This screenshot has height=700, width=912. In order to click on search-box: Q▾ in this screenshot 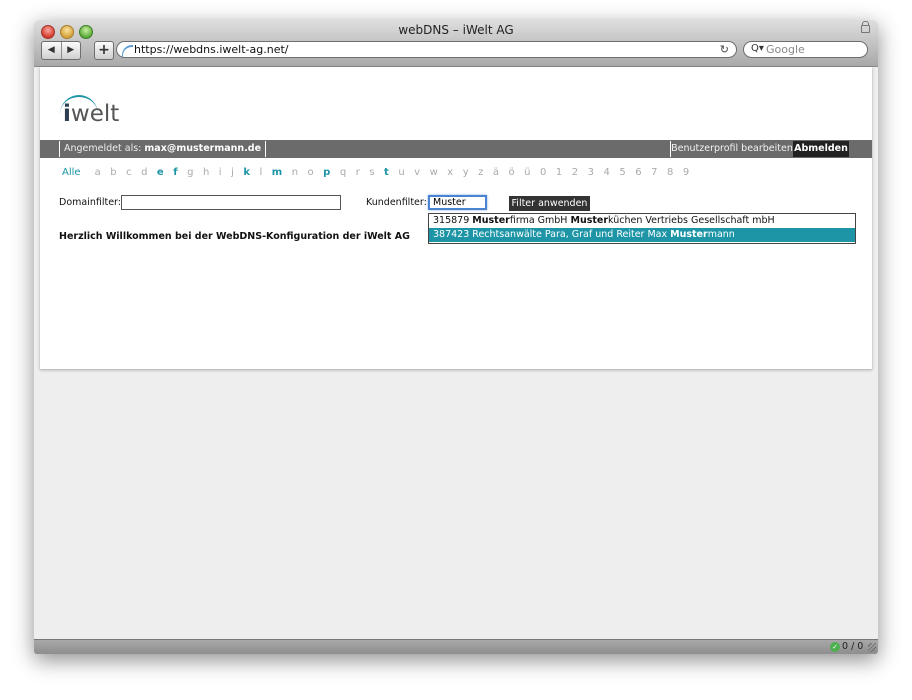, I will do `click(805, 49)`.